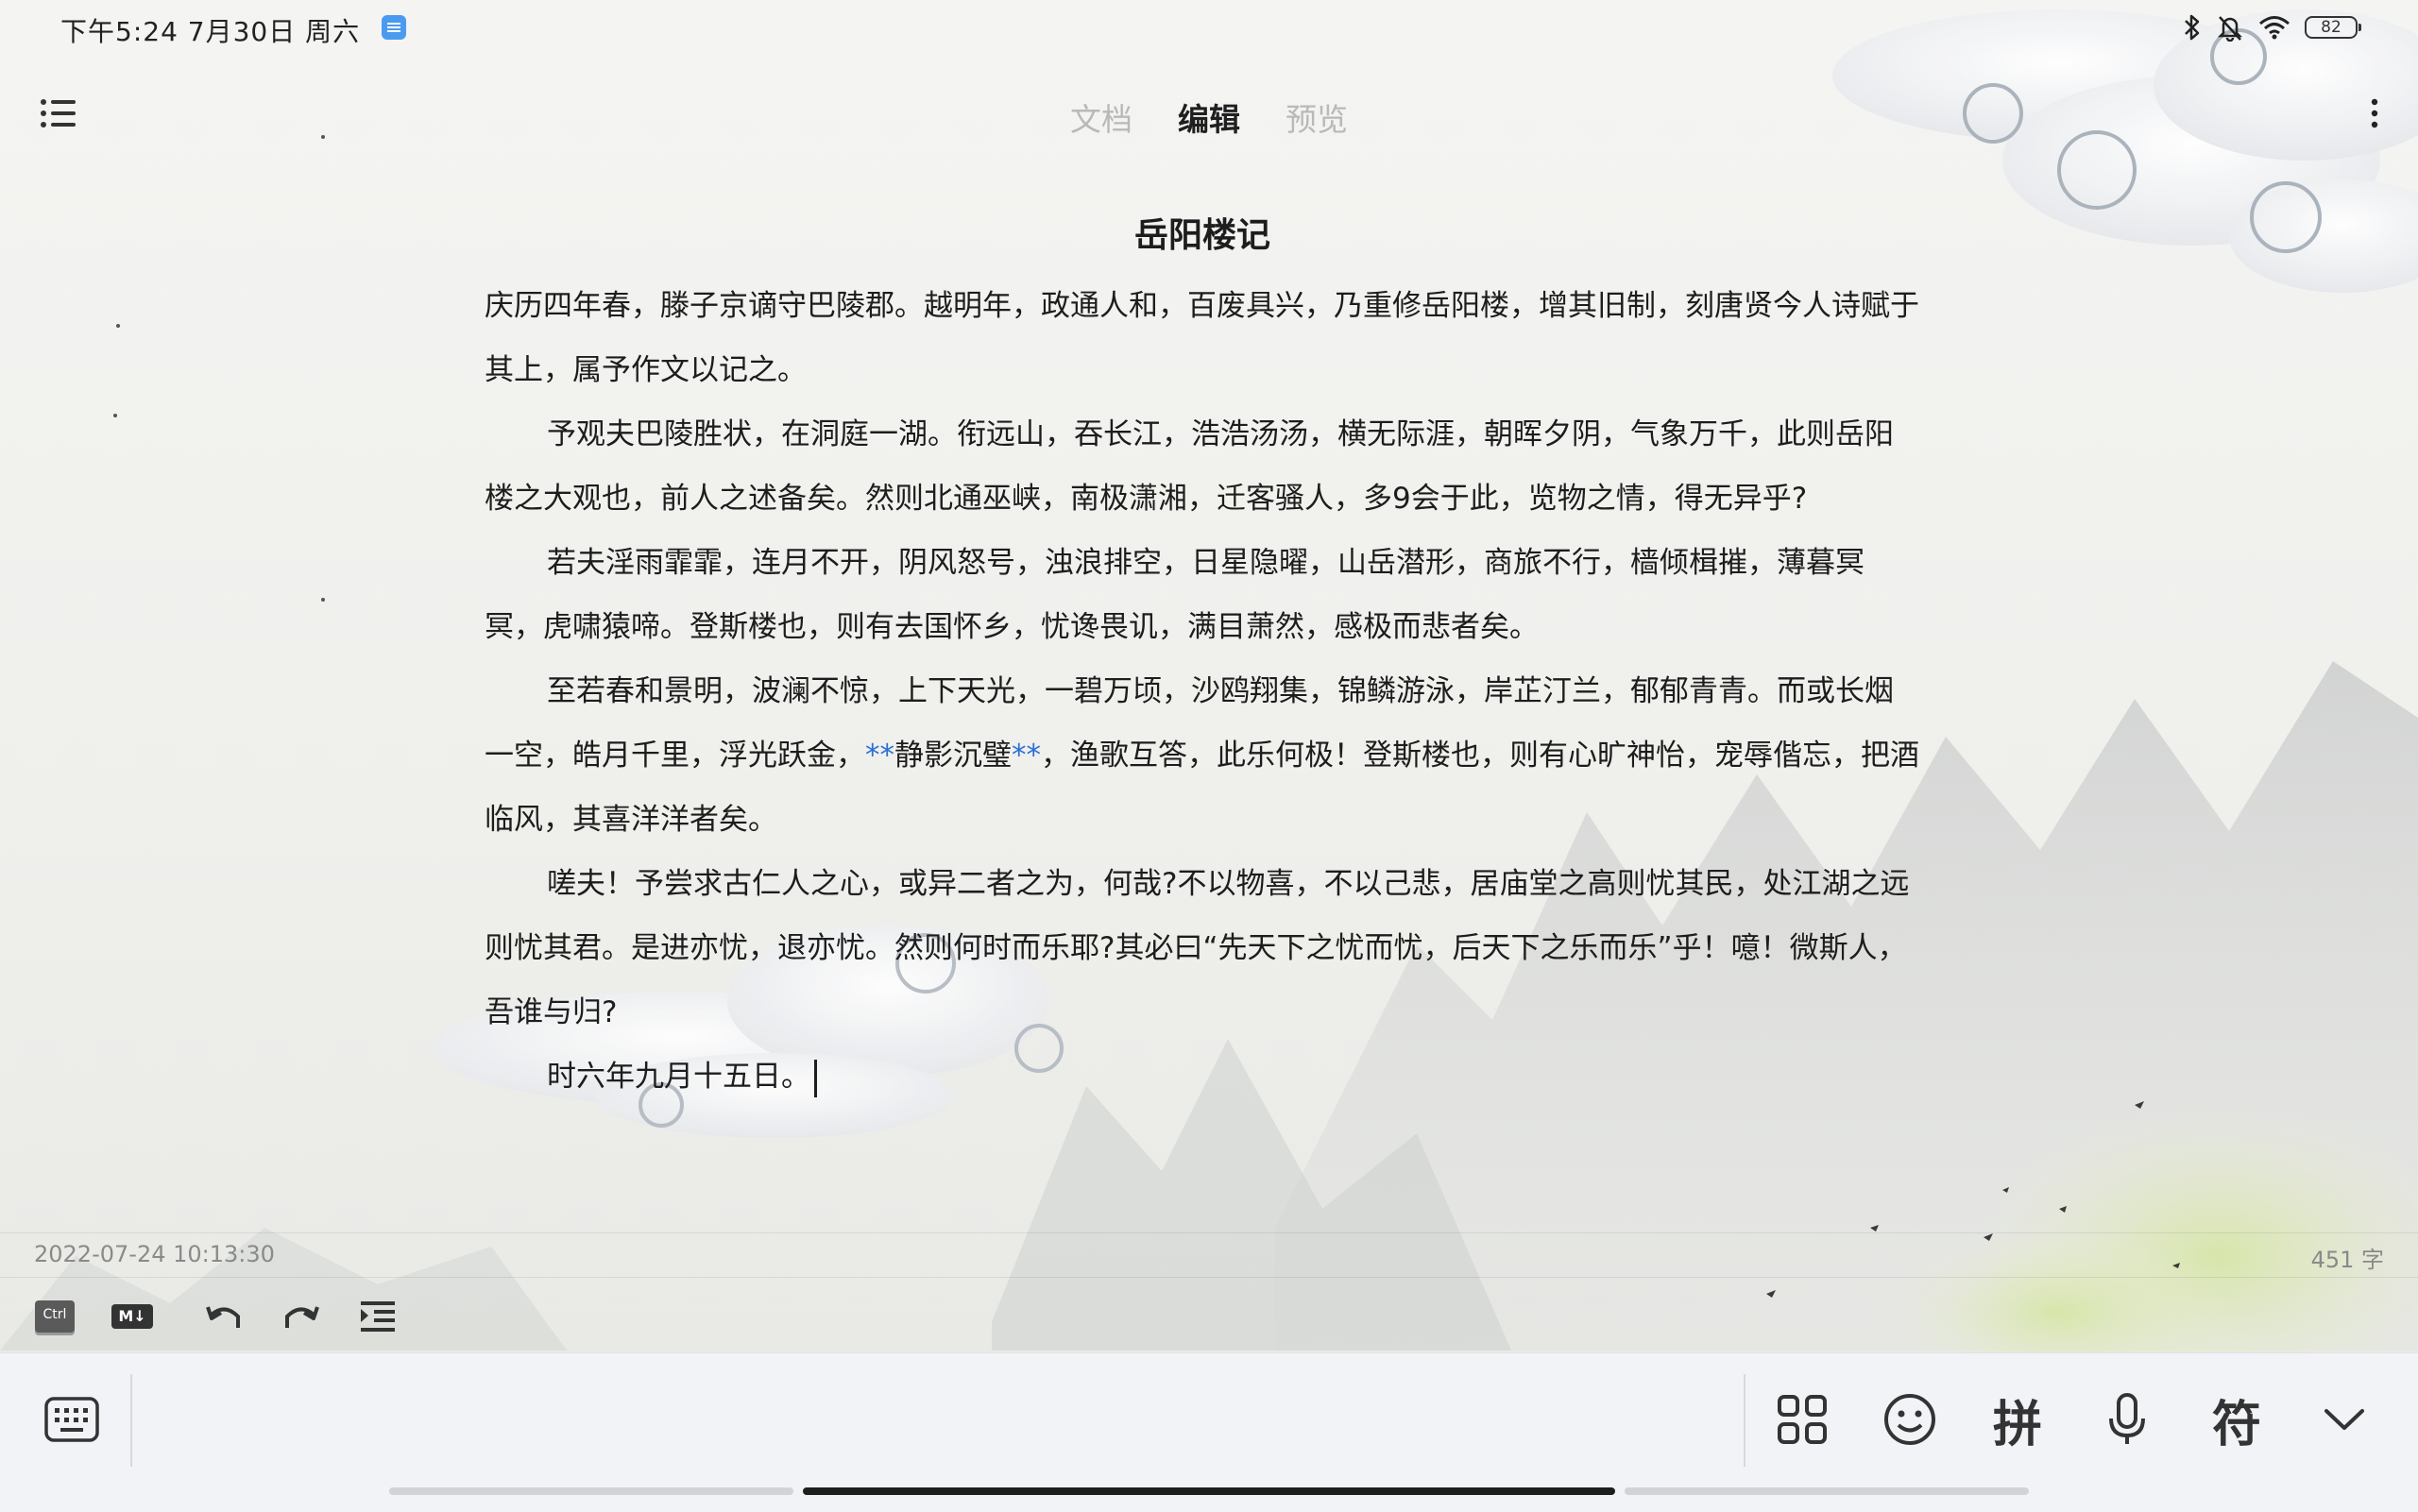 This screenshot has width=2418, height=1512. I want to click on undo-button, so click(225, 1316).